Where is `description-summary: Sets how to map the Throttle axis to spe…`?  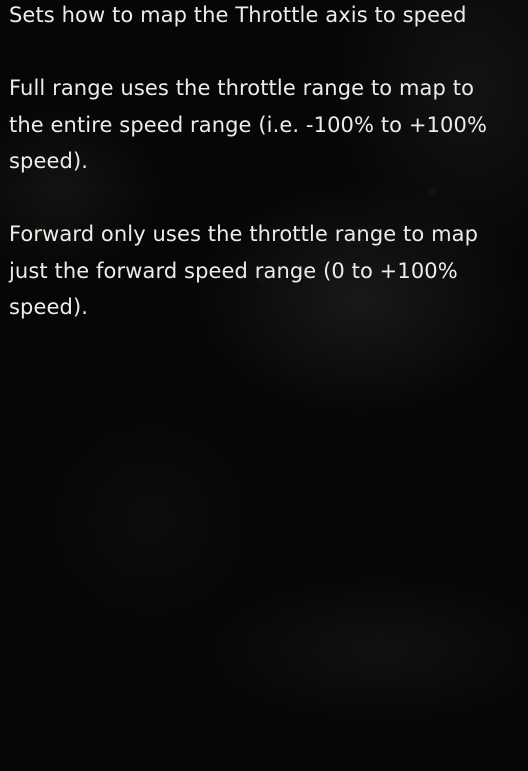 description-summary: Sets how to map the Throttle axis to spe… is located at coordinates (238, 15).